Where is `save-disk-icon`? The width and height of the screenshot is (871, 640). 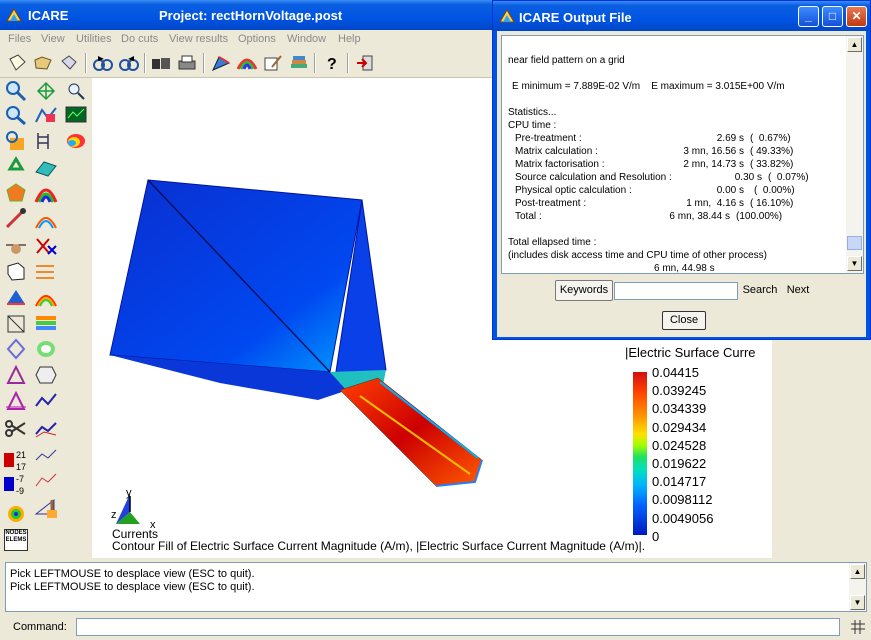 save-disk-icon is located at coordinates (69, 63).